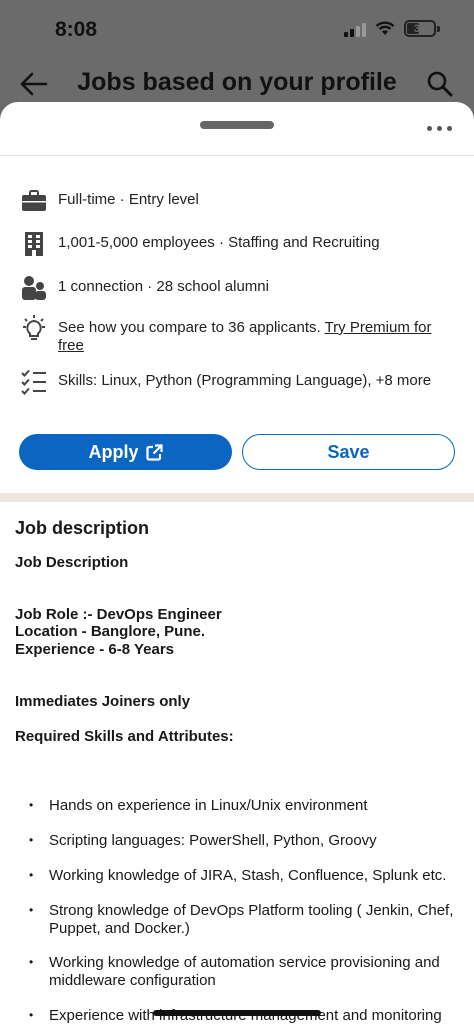 This screenshot has width=474, height=1025. I want to click on job-role: Job Role :- DevOps Engineer, so click(118, 614).